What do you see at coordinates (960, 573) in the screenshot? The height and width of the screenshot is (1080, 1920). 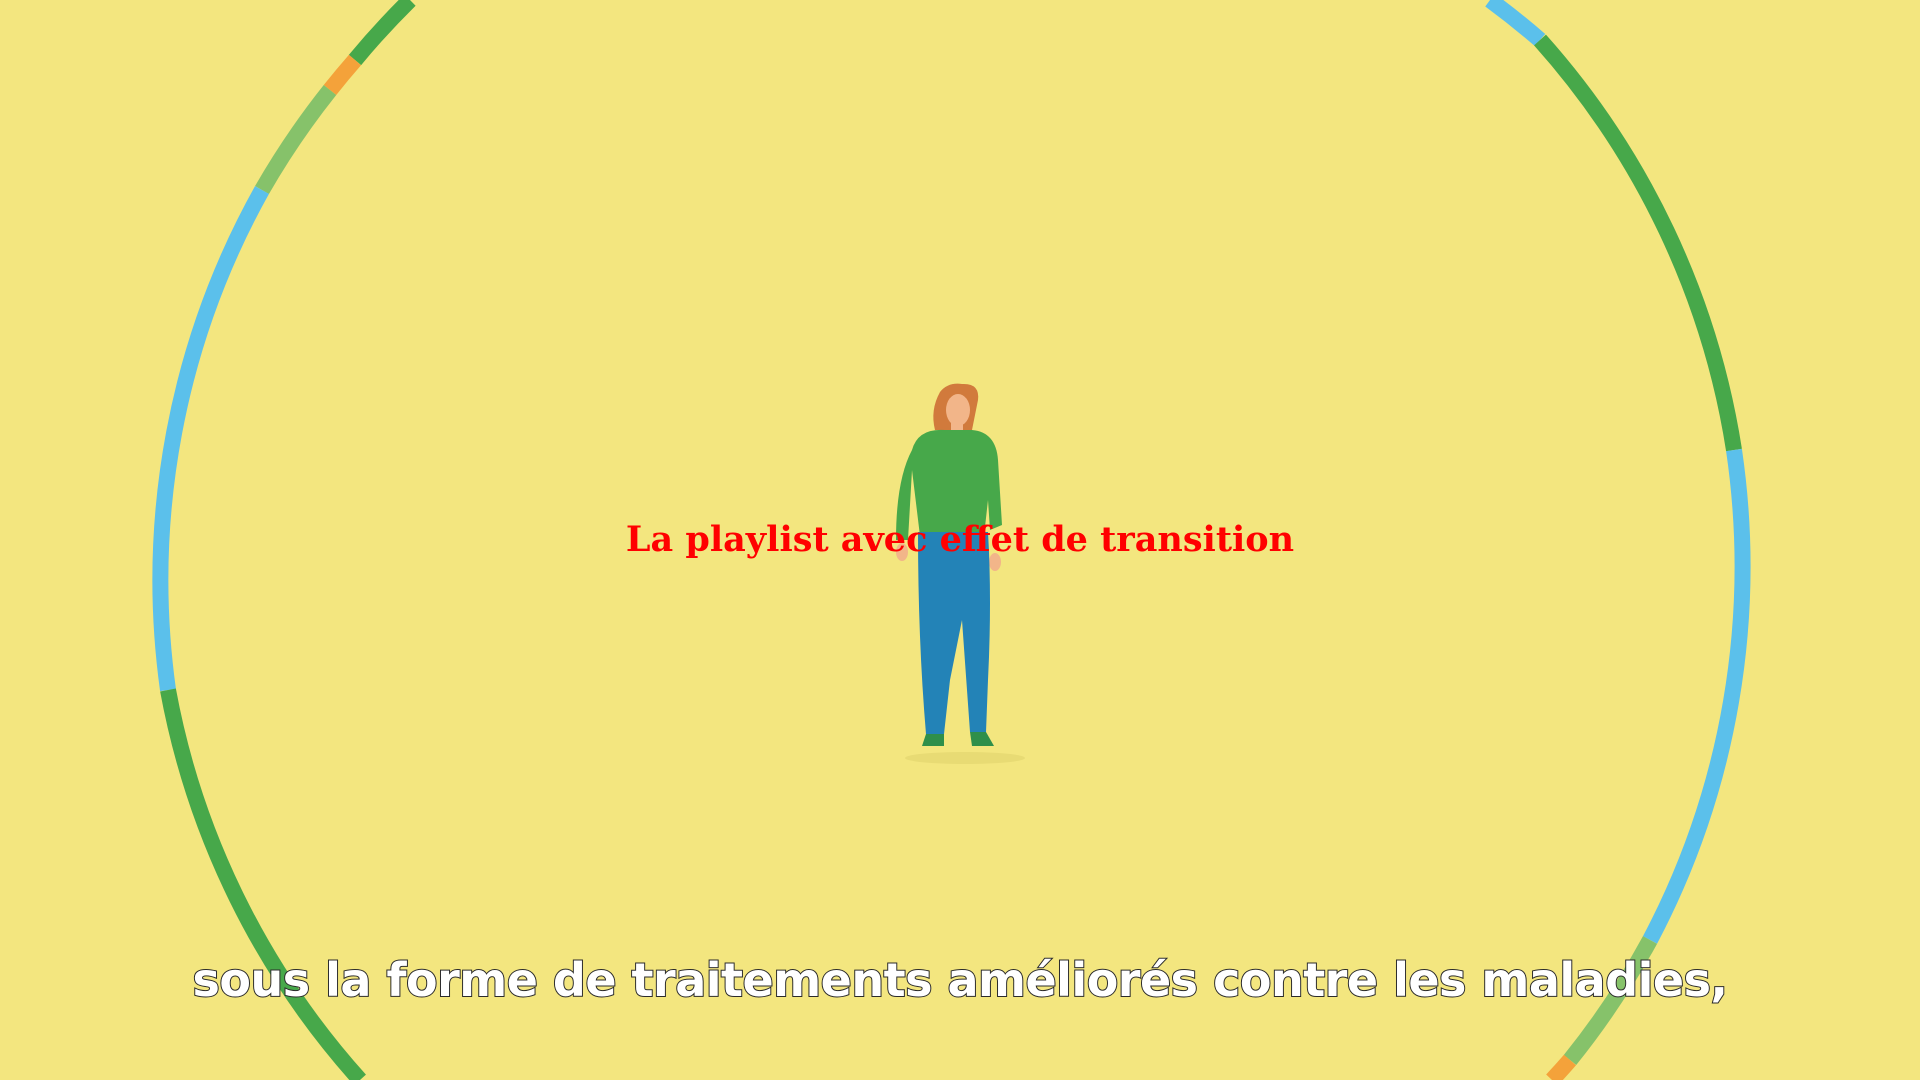 I see `person-illustration` at bounding box center [960, 573].